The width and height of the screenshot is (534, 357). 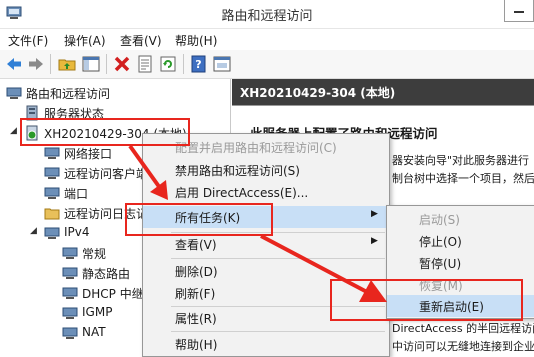 What do you see at coordinates (33, 231) in the screenshot?
I see `ipv4-collapse-arrow-icon: ◢` at bounding box center [33, 231].